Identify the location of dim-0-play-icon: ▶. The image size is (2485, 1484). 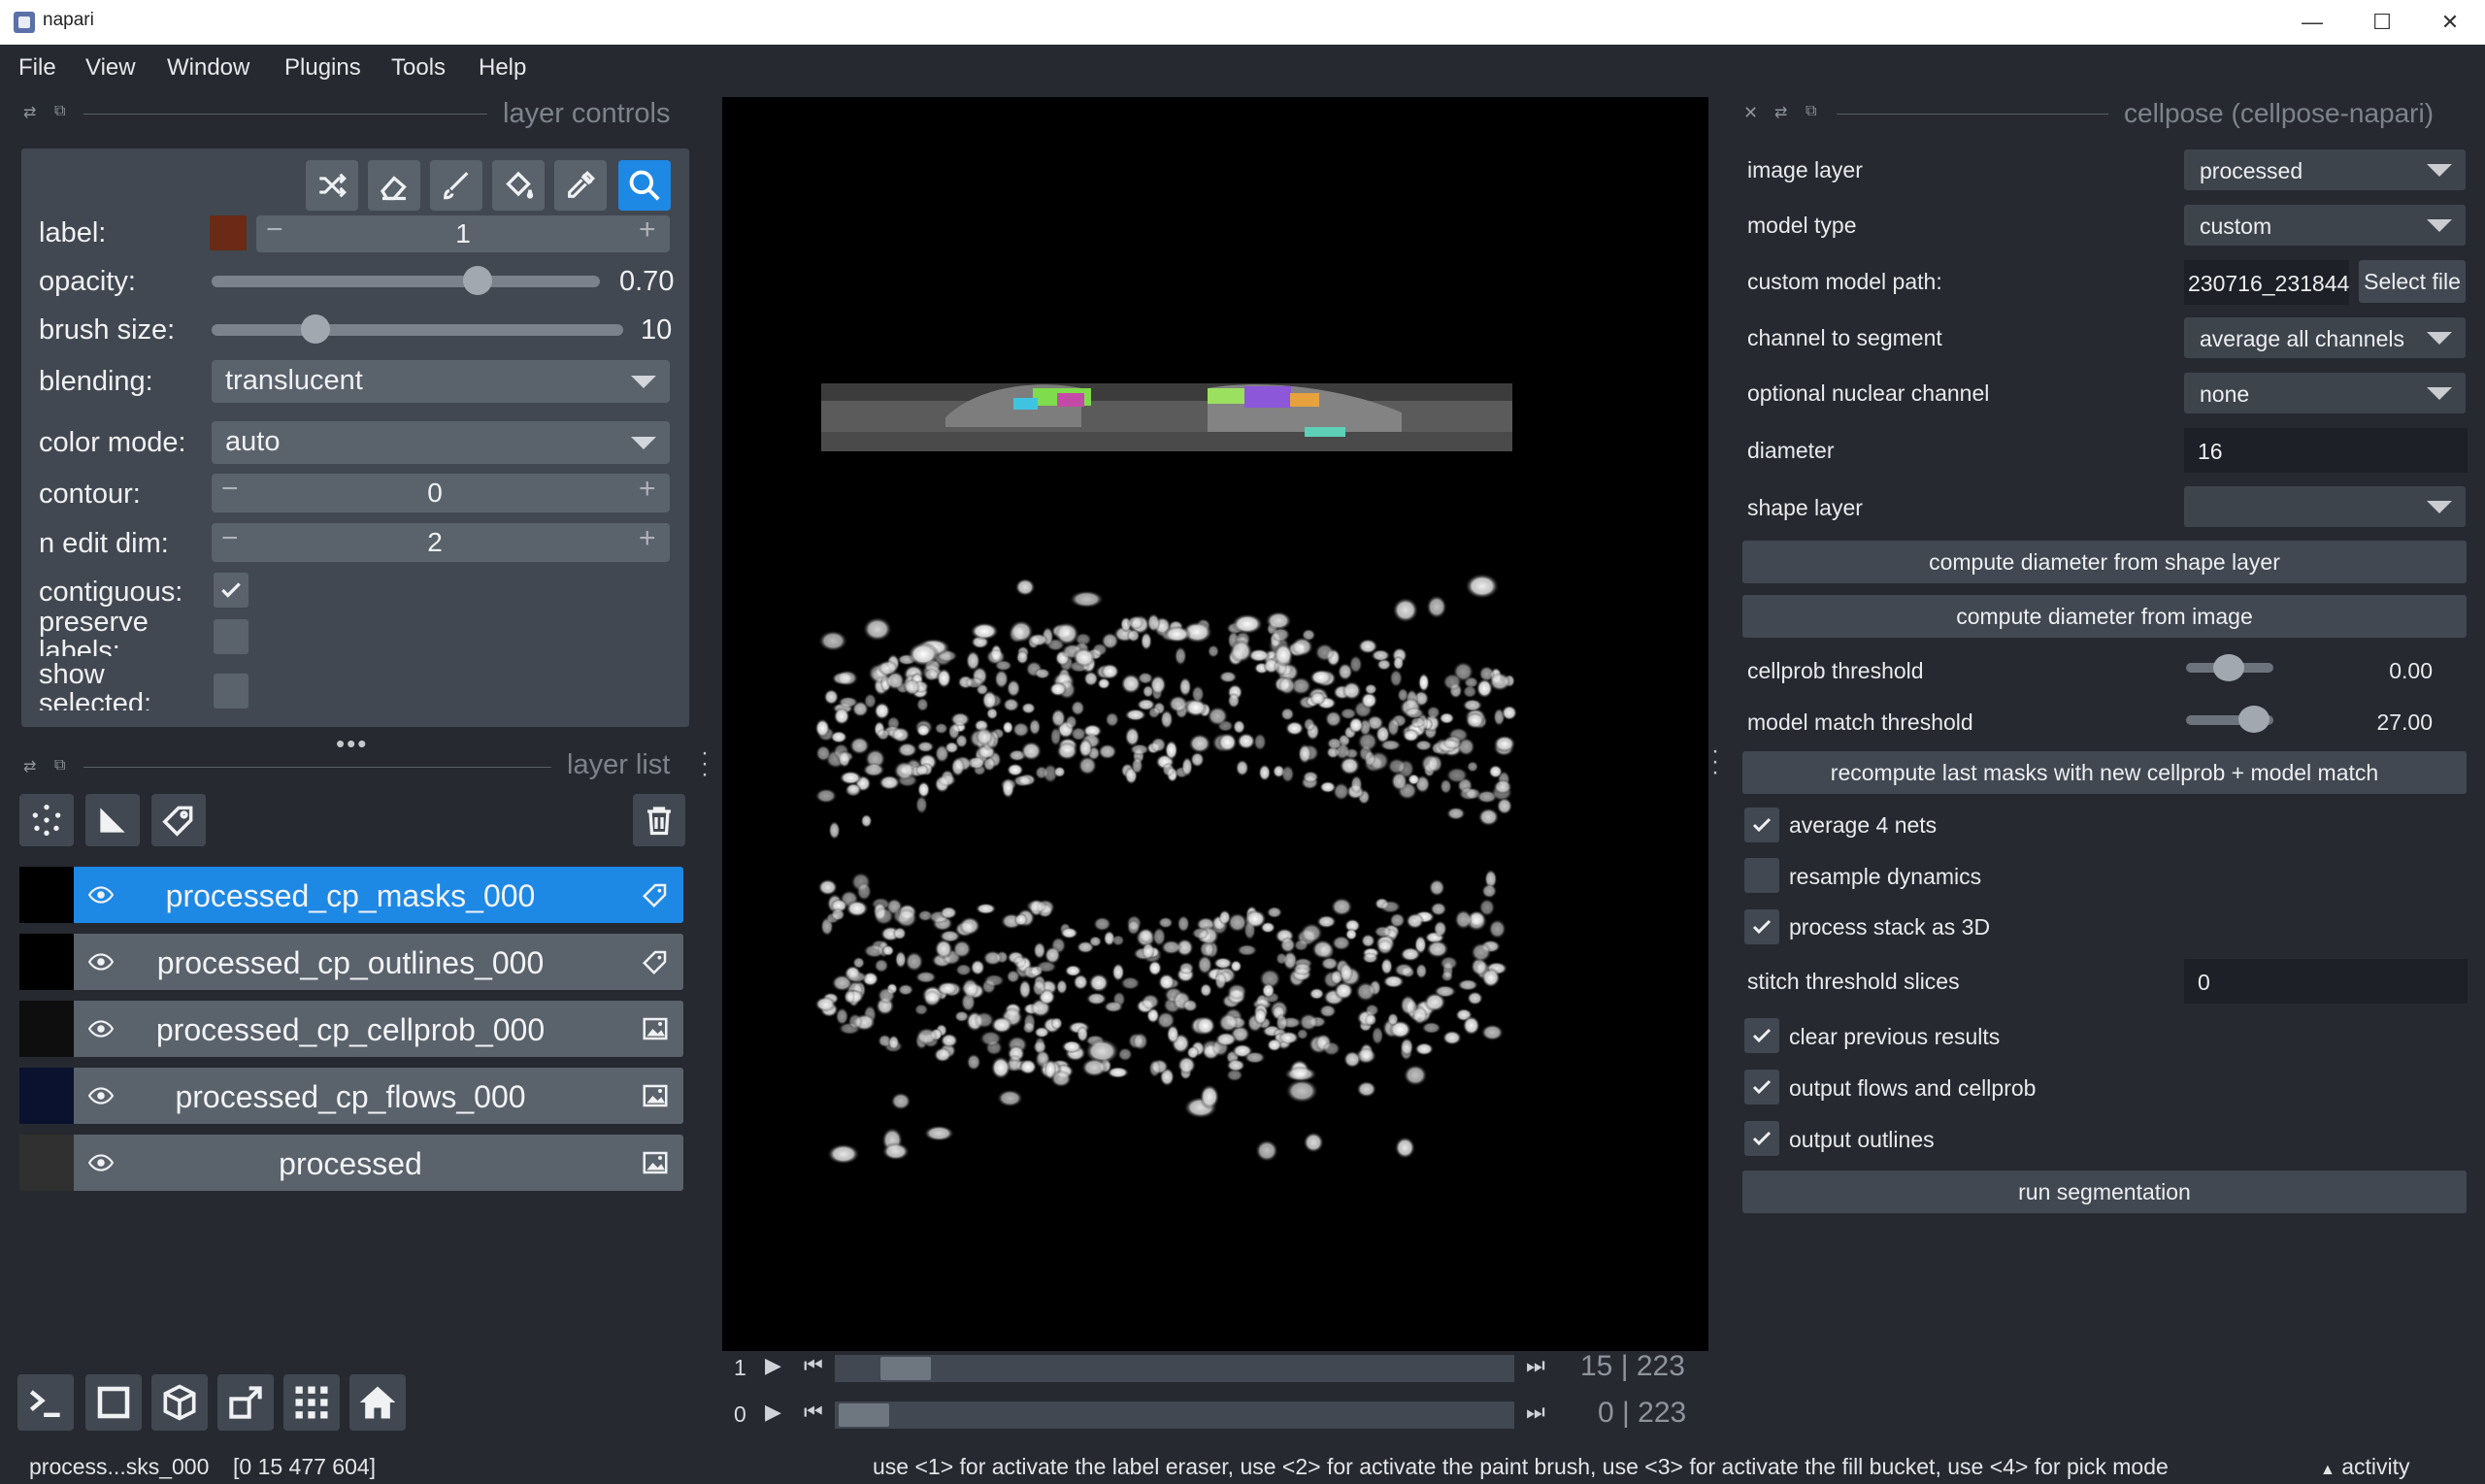
(773, 1365).